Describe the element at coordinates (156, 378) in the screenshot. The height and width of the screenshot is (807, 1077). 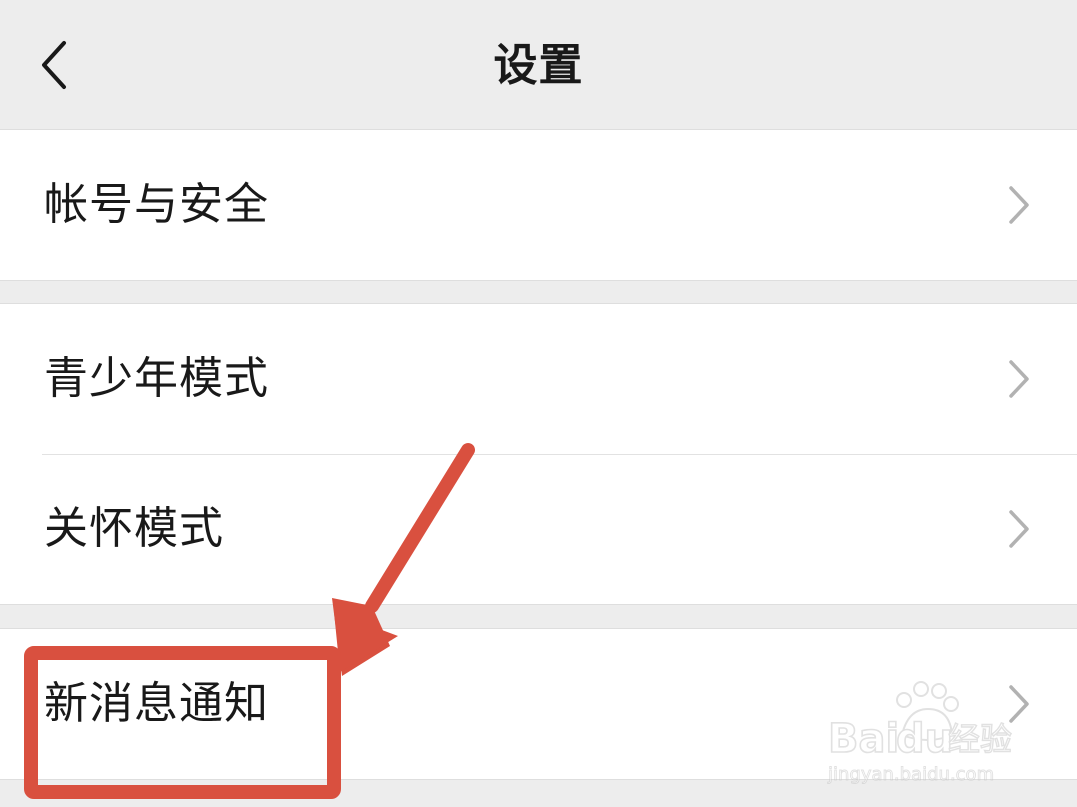
I see `settings-item-label: 青少年模式` at that location.